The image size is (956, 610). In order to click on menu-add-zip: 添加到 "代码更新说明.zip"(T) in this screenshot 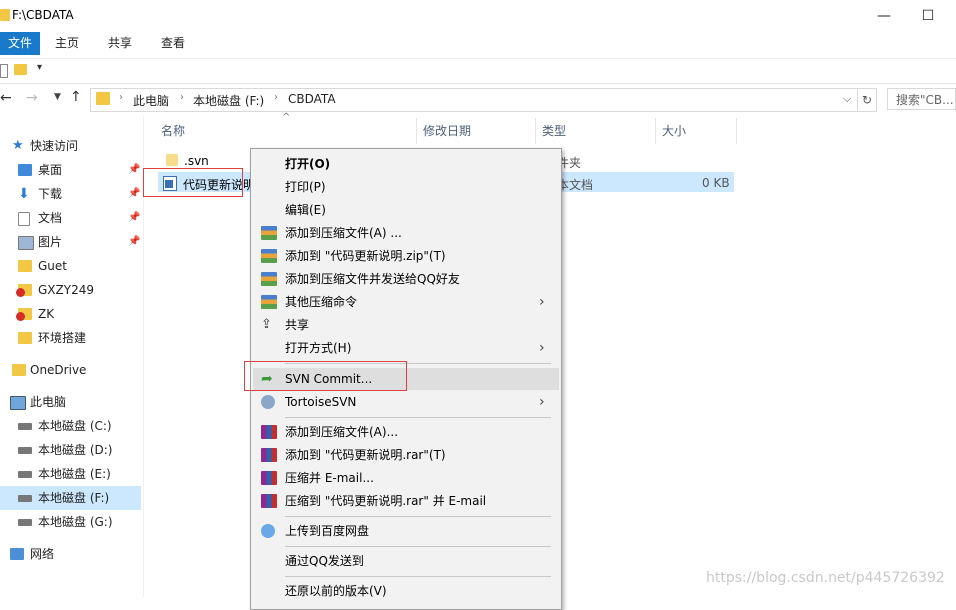, I will do `click(406, 256)`.